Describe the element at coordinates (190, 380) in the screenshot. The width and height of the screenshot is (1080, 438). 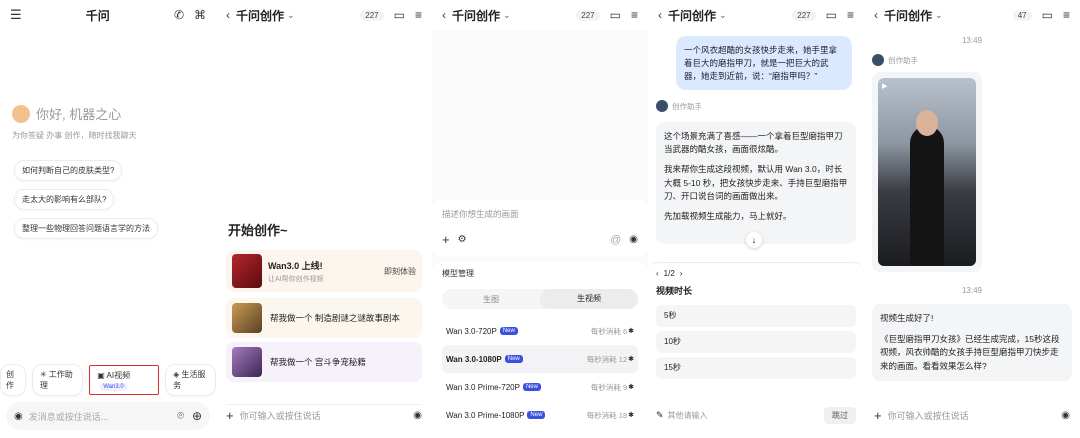
I see `tool-chip-life: ◈ 生活服务` at that location.